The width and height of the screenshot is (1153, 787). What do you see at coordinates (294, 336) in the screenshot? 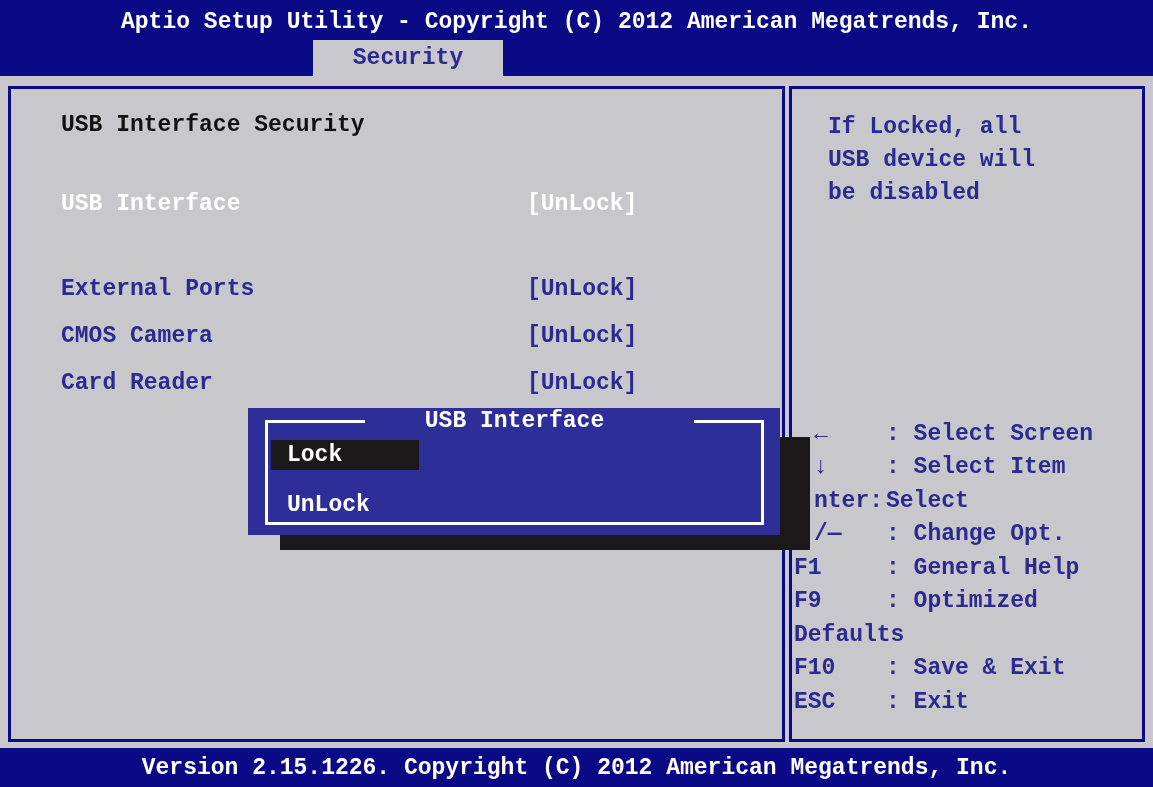
I see `setting-label: CMOS Camera` at bounding box center [294, 336].